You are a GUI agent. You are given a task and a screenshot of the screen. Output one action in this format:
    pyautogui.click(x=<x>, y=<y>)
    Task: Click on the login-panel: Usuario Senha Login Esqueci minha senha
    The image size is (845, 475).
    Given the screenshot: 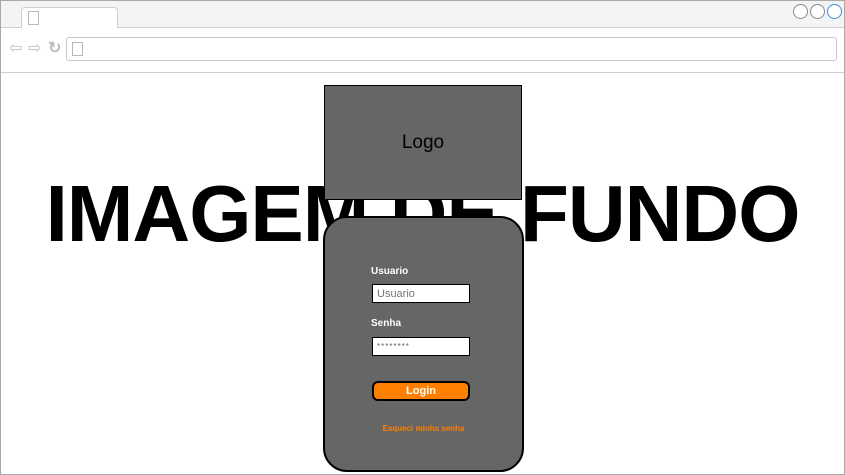 What is the action you would take?
    pyautogui.click(x=423, y=344)
    